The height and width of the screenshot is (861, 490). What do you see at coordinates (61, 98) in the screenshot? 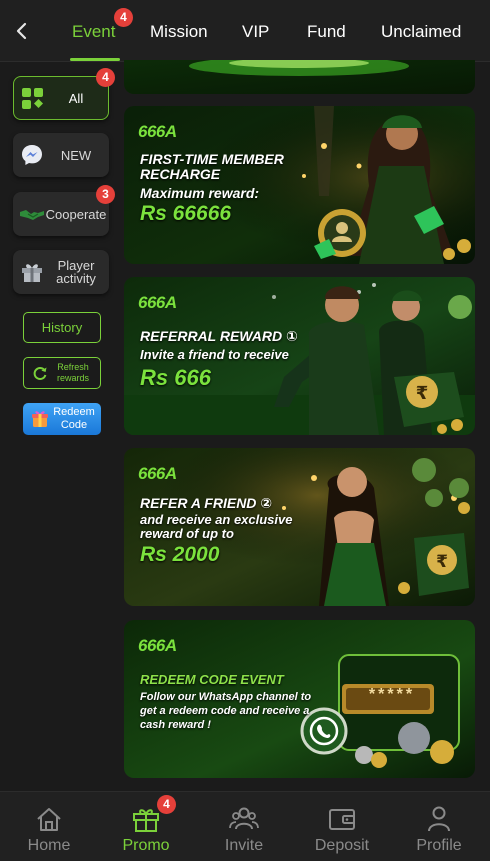
I see `category-all: All` at bounding box center [61, 98].